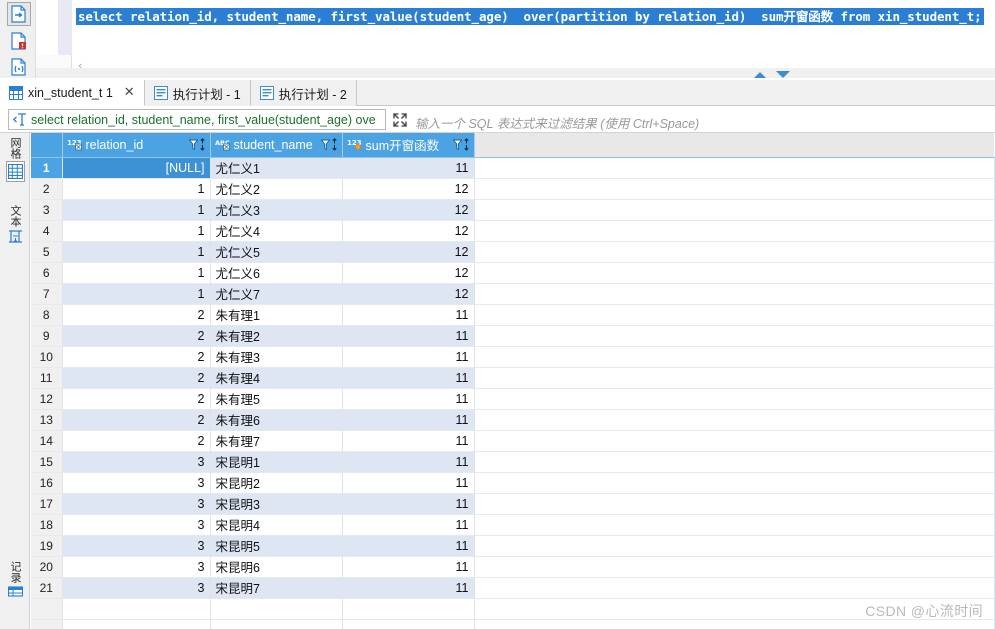 The height and width of the screenshot is (629, 995). I want to click on row-number: 21, so click(47, 588).